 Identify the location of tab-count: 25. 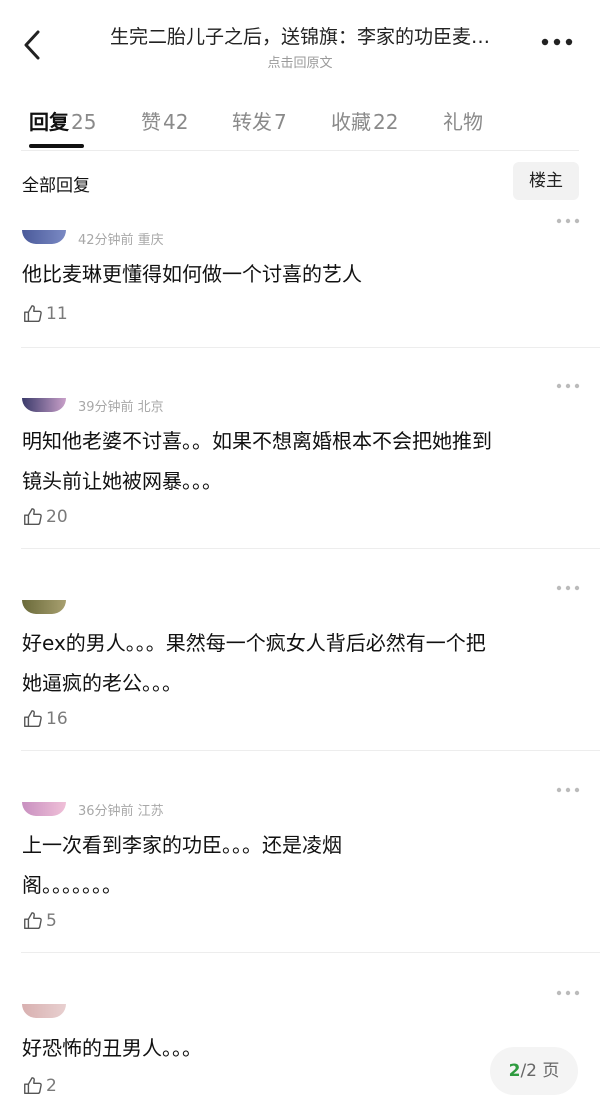
(84, 122).